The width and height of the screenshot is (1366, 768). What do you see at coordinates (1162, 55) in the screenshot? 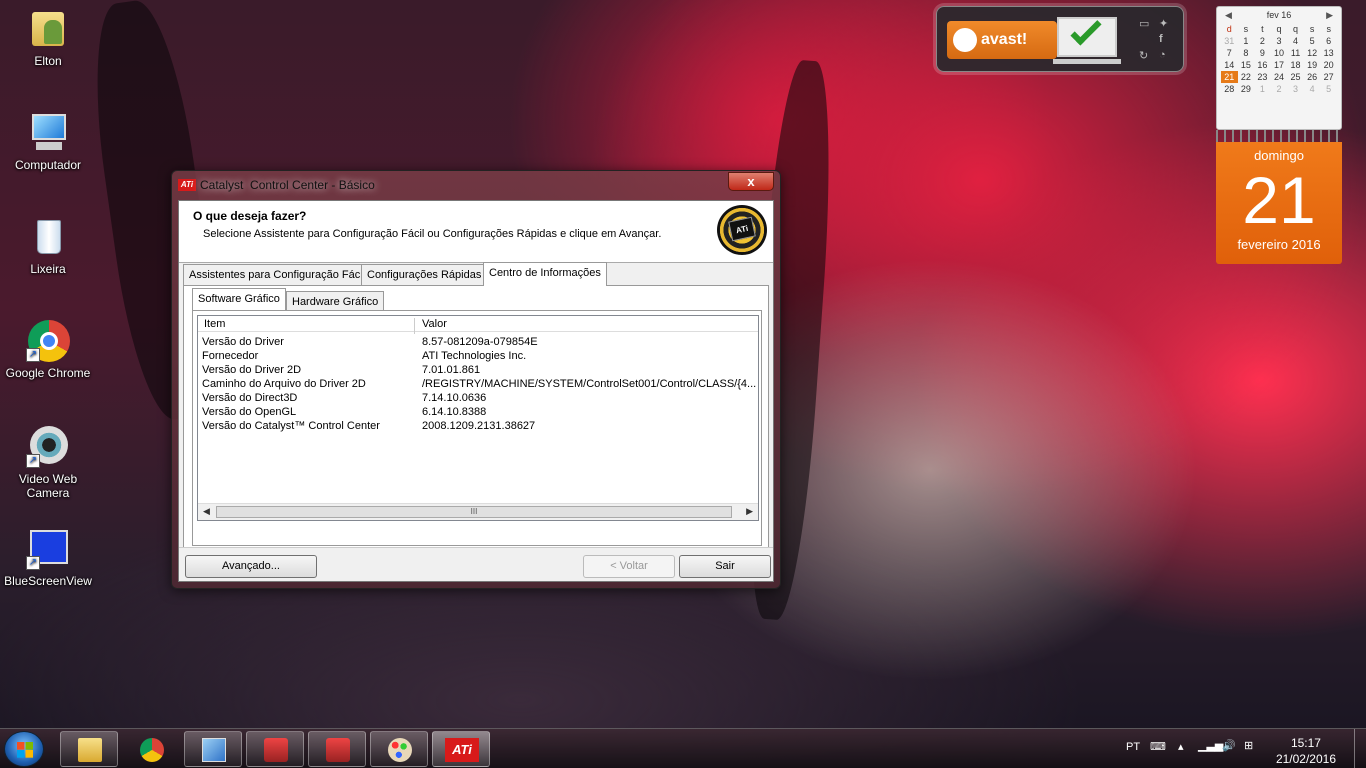
I see `rss-icon: ◔` at bounding box center [1162, 55].